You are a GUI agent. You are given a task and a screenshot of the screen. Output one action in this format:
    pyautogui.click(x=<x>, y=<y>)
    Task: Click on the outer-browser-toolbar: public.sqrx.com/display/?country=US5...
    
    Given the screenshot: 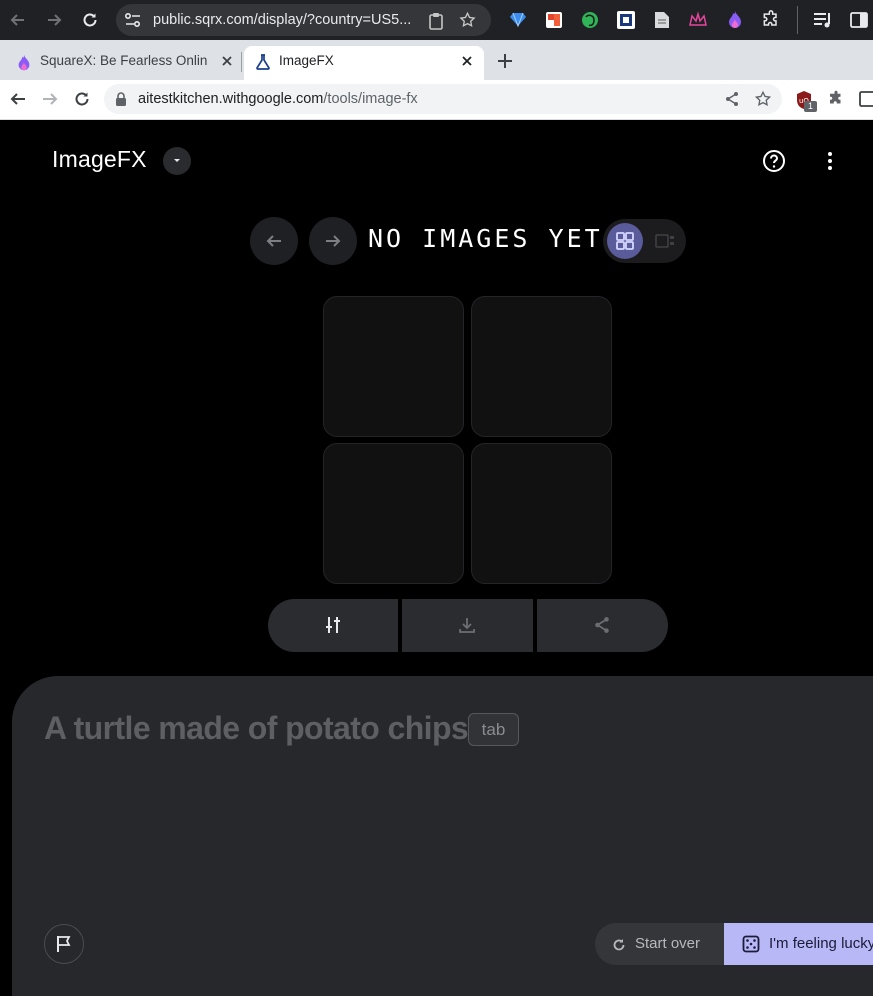 What is the action you would take?
    pyautogui.click(x=436, y=20)
    